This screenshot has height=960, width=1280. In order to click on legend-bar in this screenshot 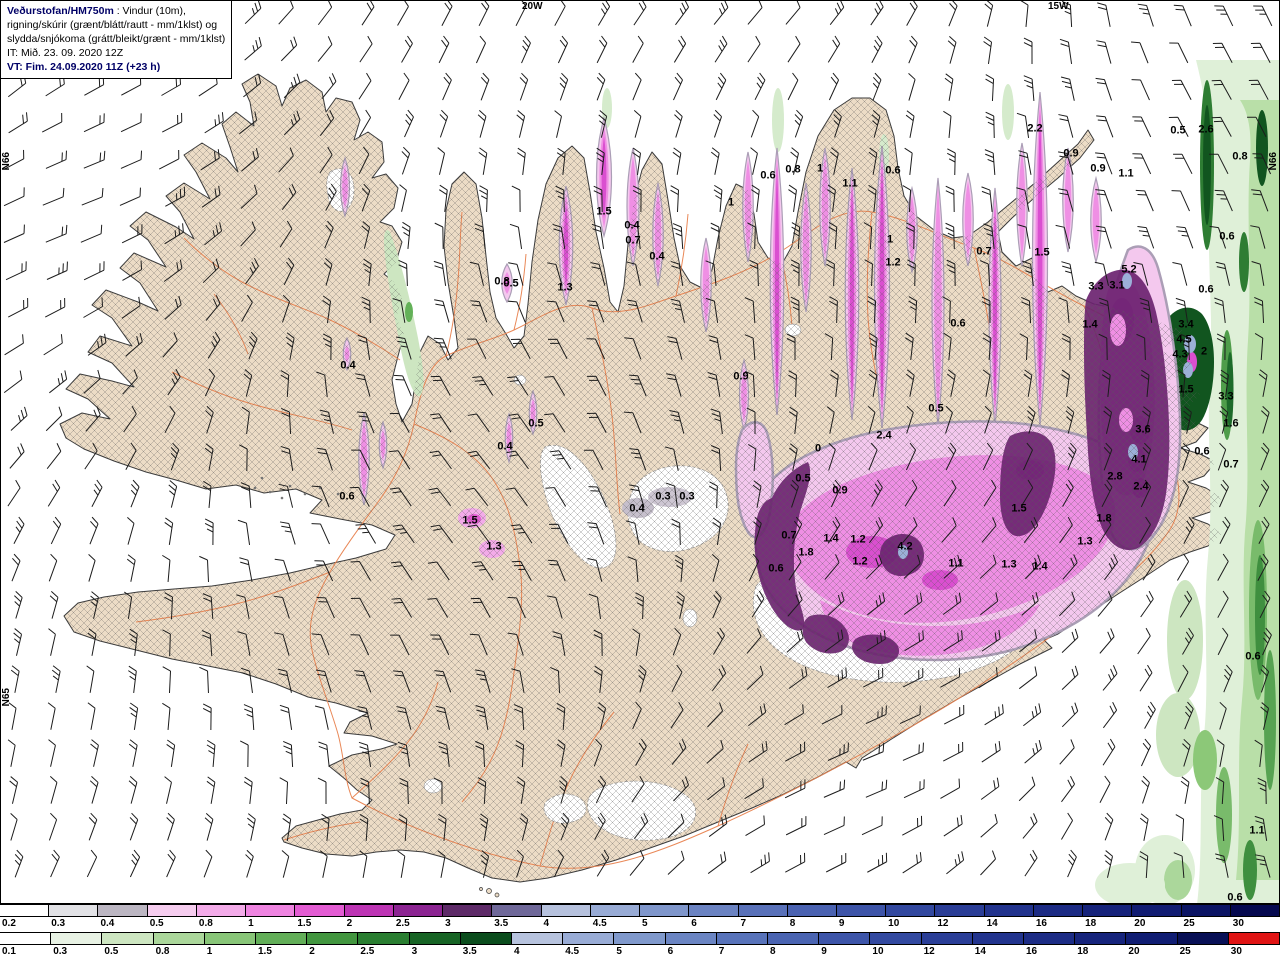, I will do `click(640, 910)`.